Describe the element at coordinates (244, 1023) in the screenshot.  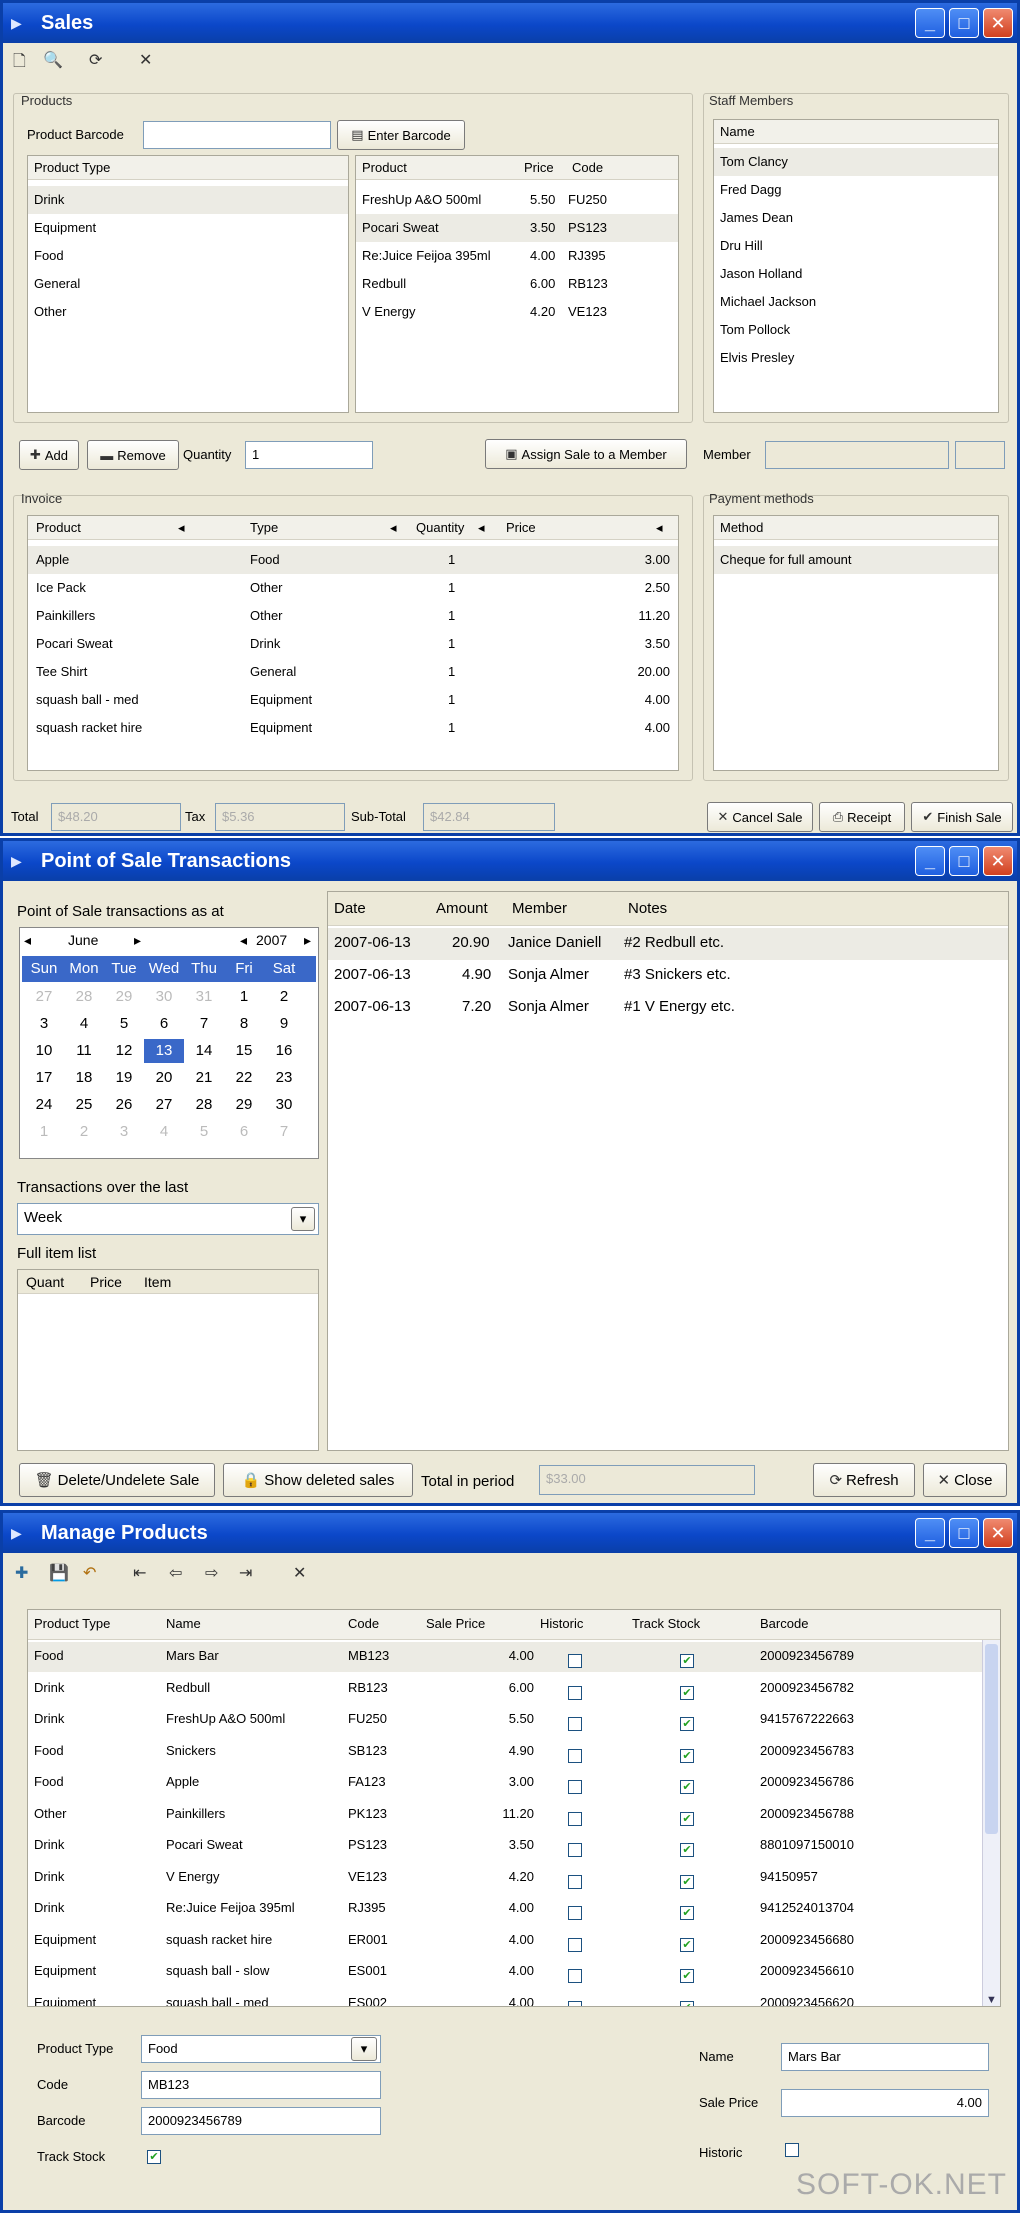
I see `calendar-day: 8` at that location.